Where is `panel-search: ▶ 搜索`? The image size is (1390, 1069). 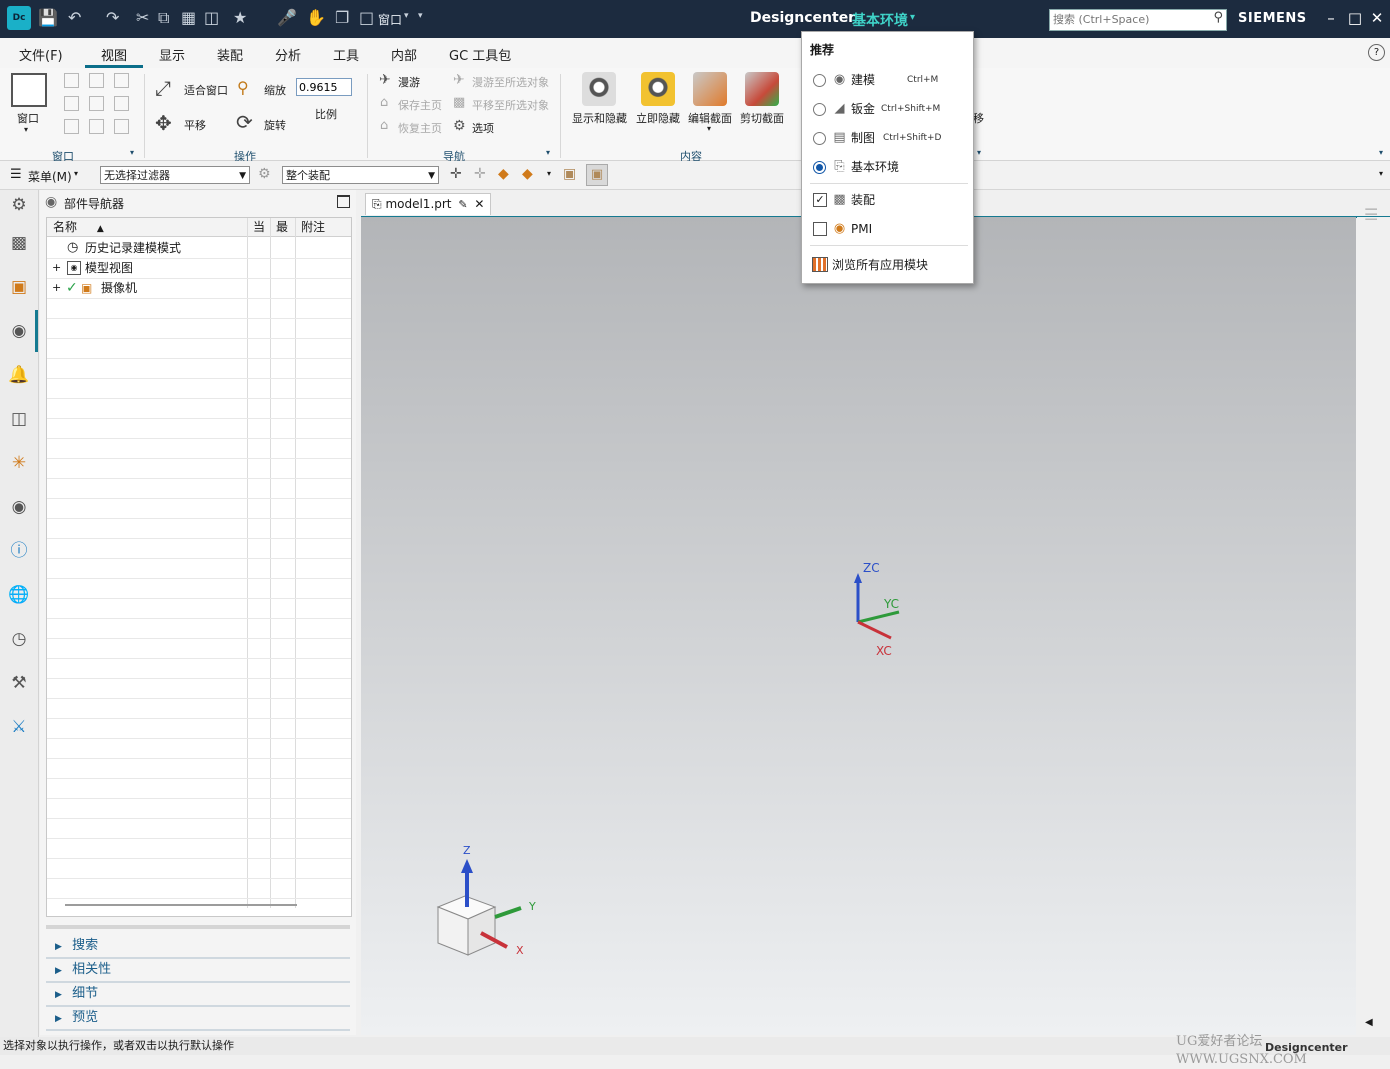 panel-search: ▶ 搜索 is located at coordinates (198, 947).